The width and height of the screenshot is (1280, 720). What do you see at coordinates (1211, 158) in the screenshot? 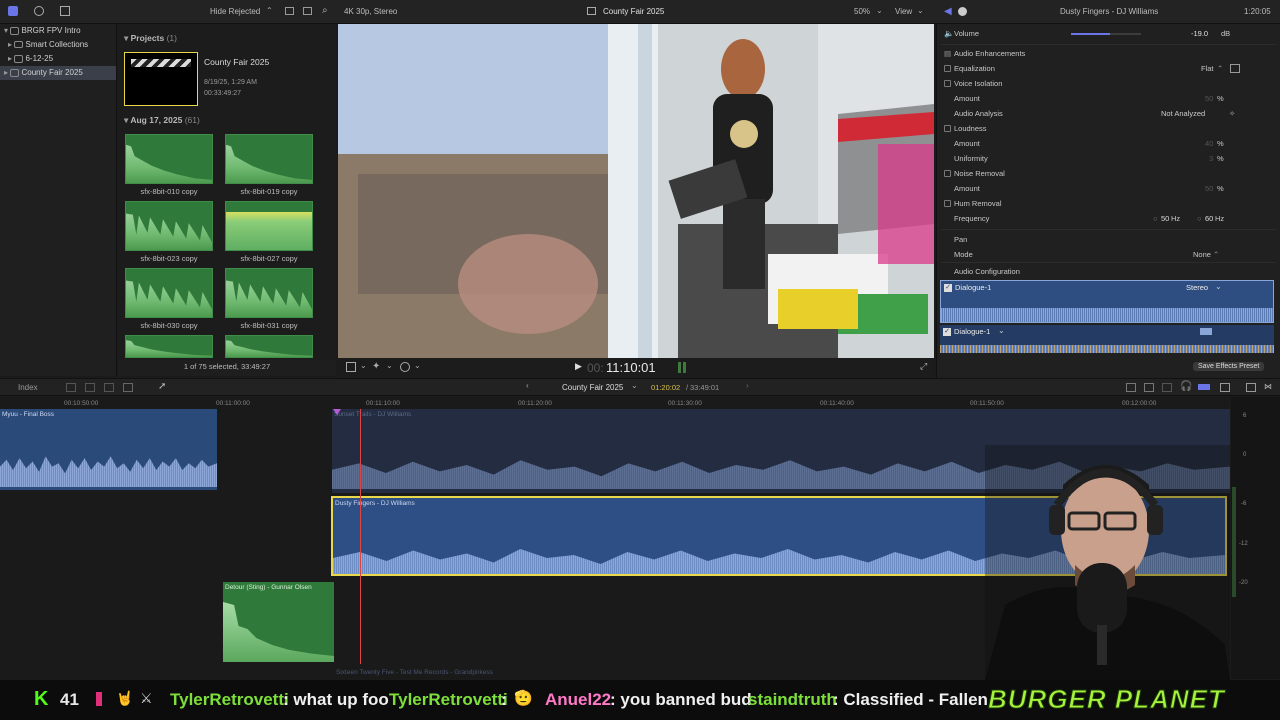
I see `uniformity-value: 3` at bounding box center [1211, 158].